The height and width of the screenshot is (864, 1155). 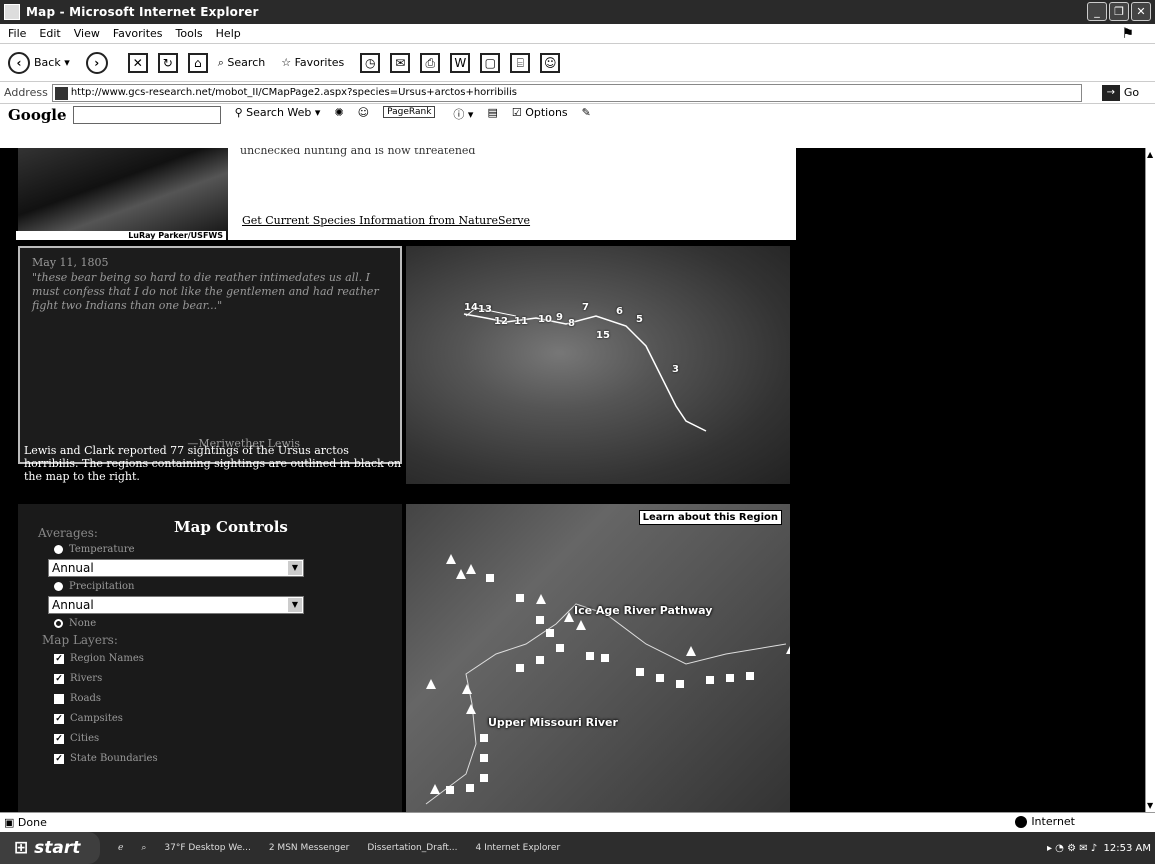 What do you see at coordinates (1150, 805) in the screenshot?
I see `scroll-down-icon: ▼` at bounding box center [1150, 805].